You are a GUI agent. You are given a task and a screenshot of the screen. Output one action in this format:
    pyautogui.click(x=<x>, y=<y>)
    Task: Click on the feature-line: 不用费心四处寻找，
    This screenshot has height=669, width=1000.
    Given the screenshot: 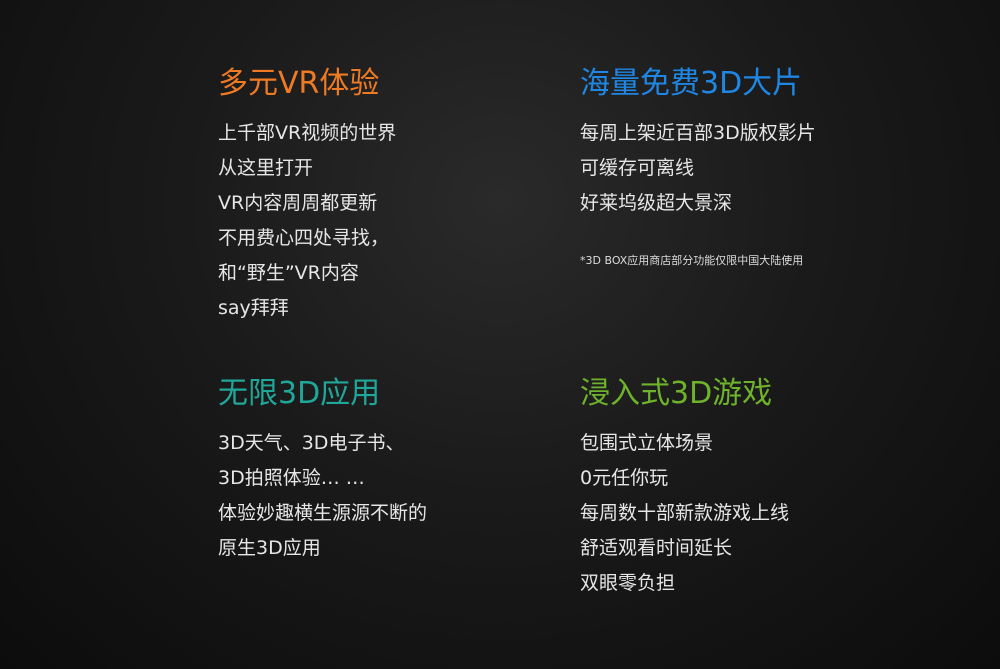 What is the action you would take?
    pyautogui.click(x=304, y=238)
    